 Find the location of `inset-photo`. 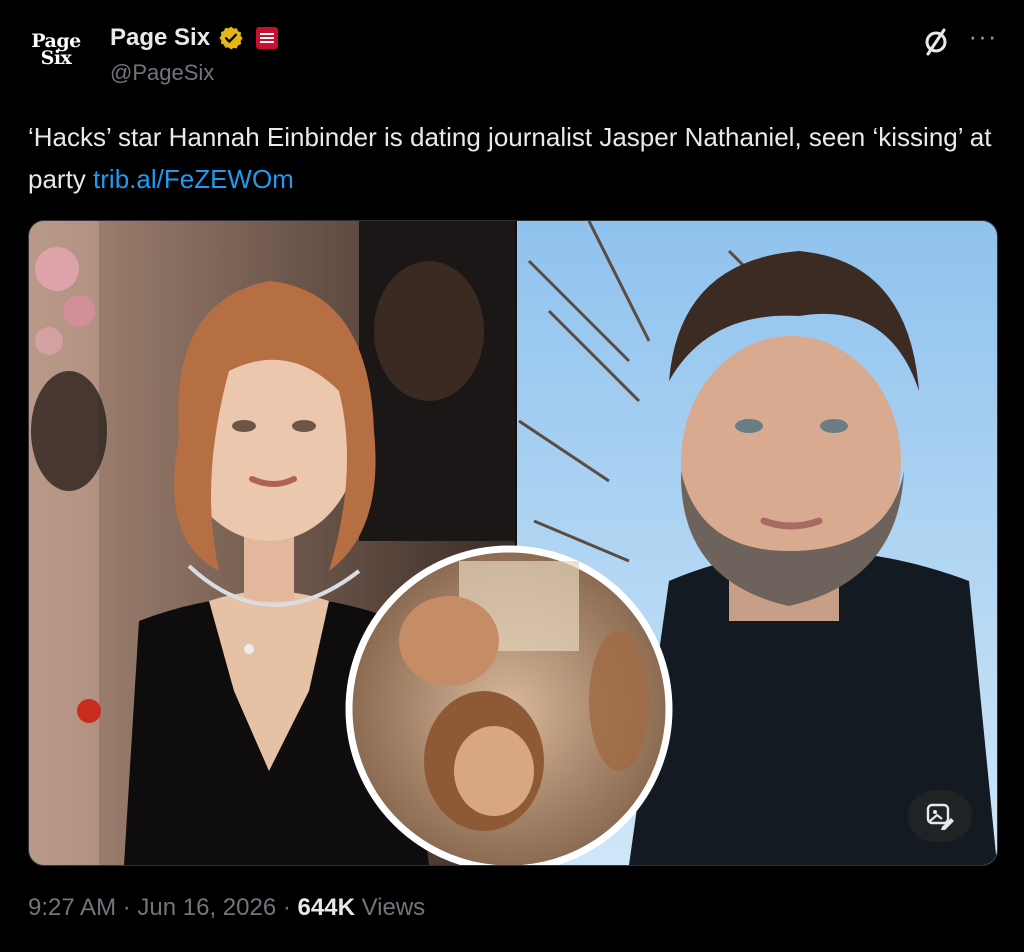

inset-photo is located at coordinates (509, 705).